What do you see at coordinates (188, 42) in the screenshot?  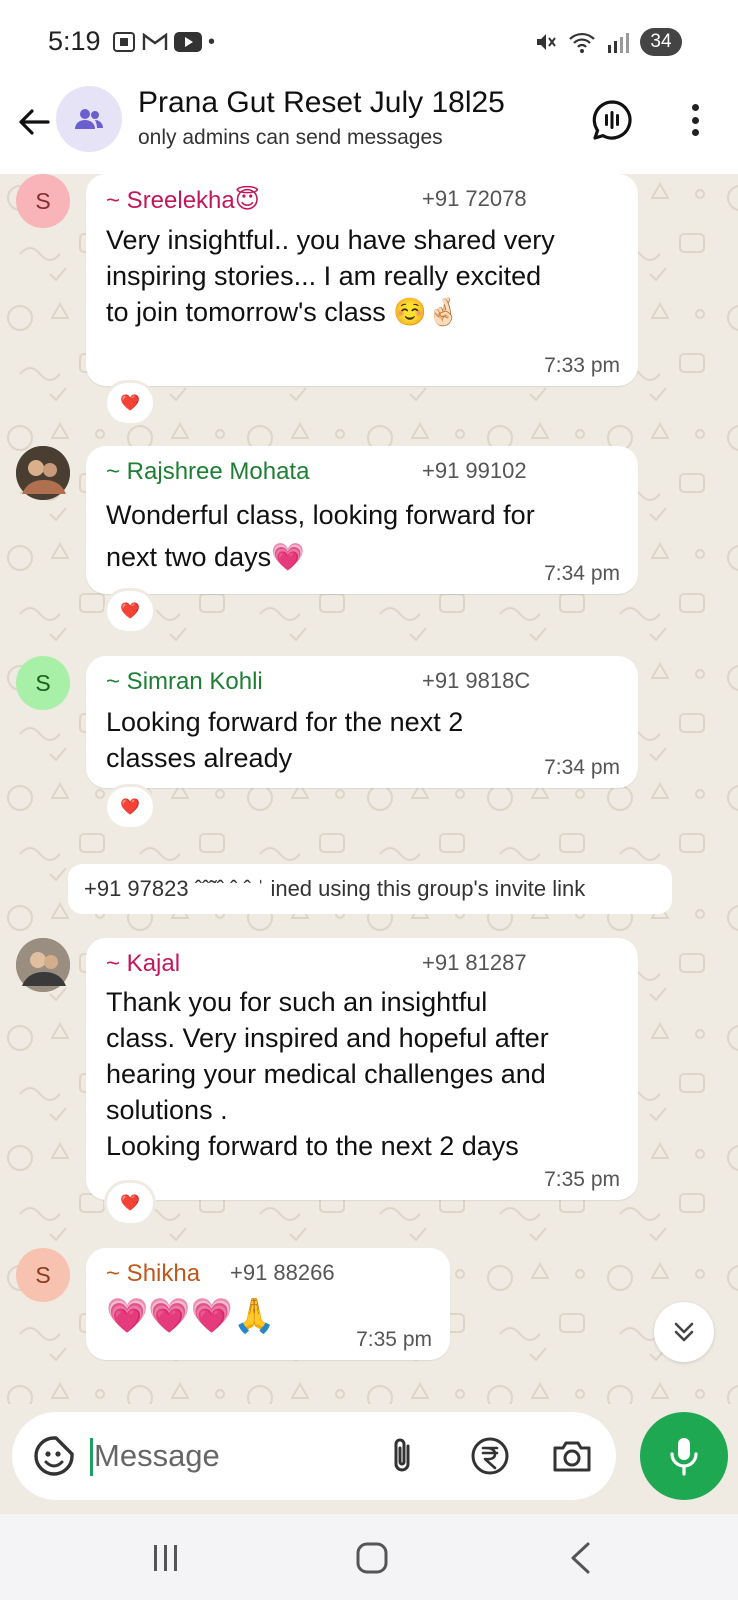 I see `youtube-icon` at bounding box center [188, 42].